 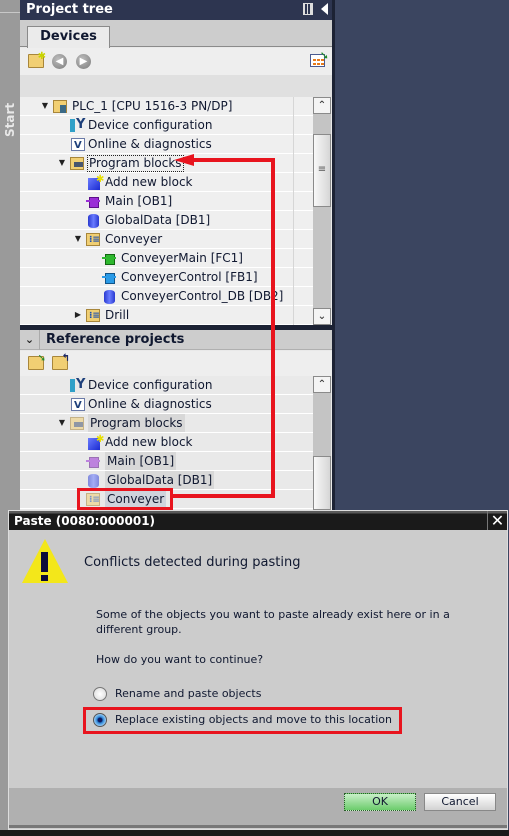 I want to click on tree-item-online-diagnostics: Online & diagnostics, so click(x=166, y=145).